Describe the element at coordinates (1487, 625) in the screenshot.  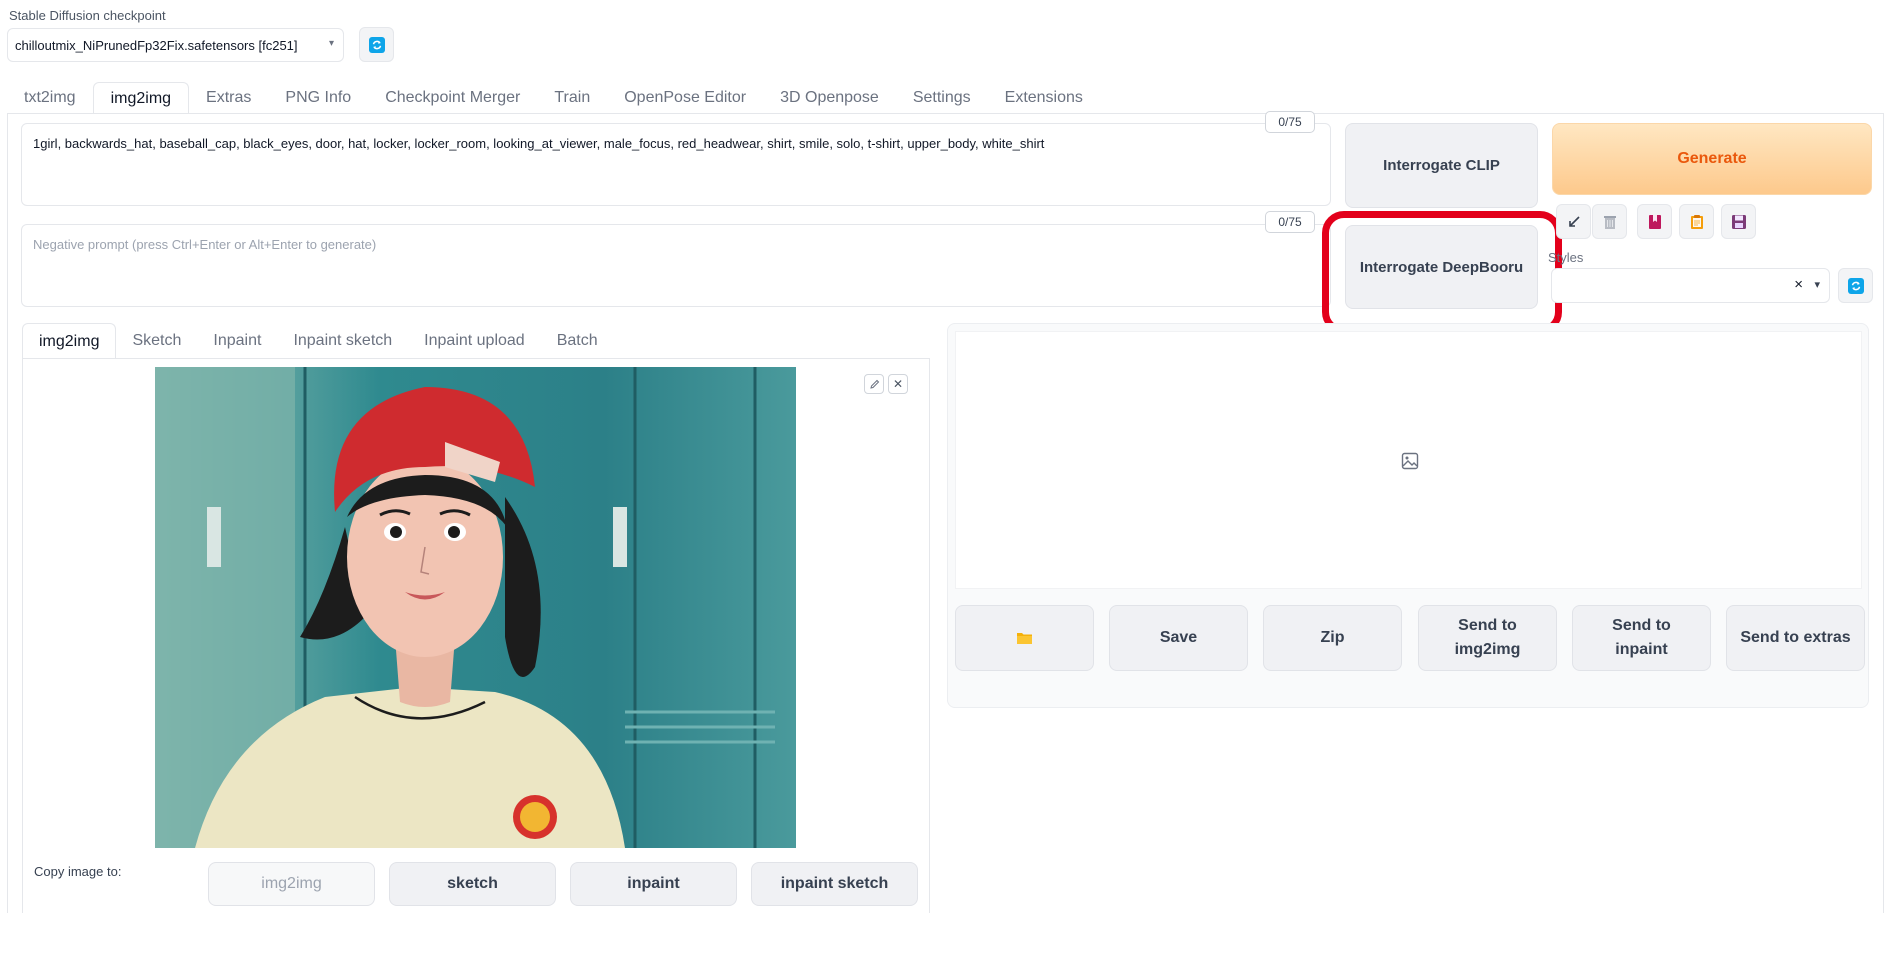
I see `send-to-img2img-line1: Send to` at that location.